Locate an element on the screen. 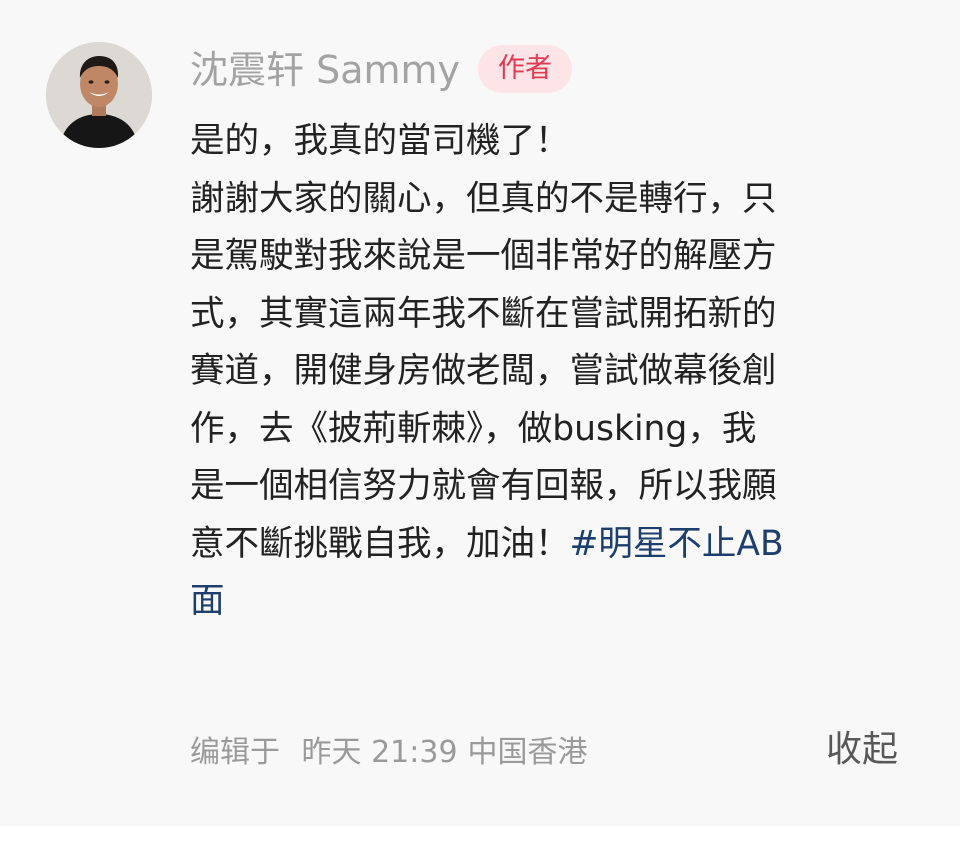  content-line: 是的，我真的當司機了！ is located at coordinates (380, 141).